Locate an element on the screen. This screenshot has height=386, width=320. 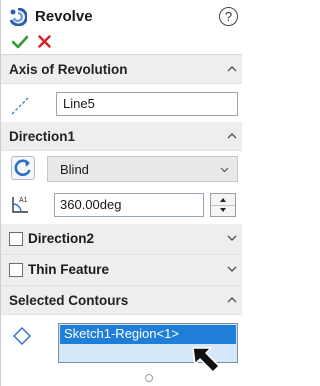
thin-feature-checkbox is located at coordinates (16, 270).